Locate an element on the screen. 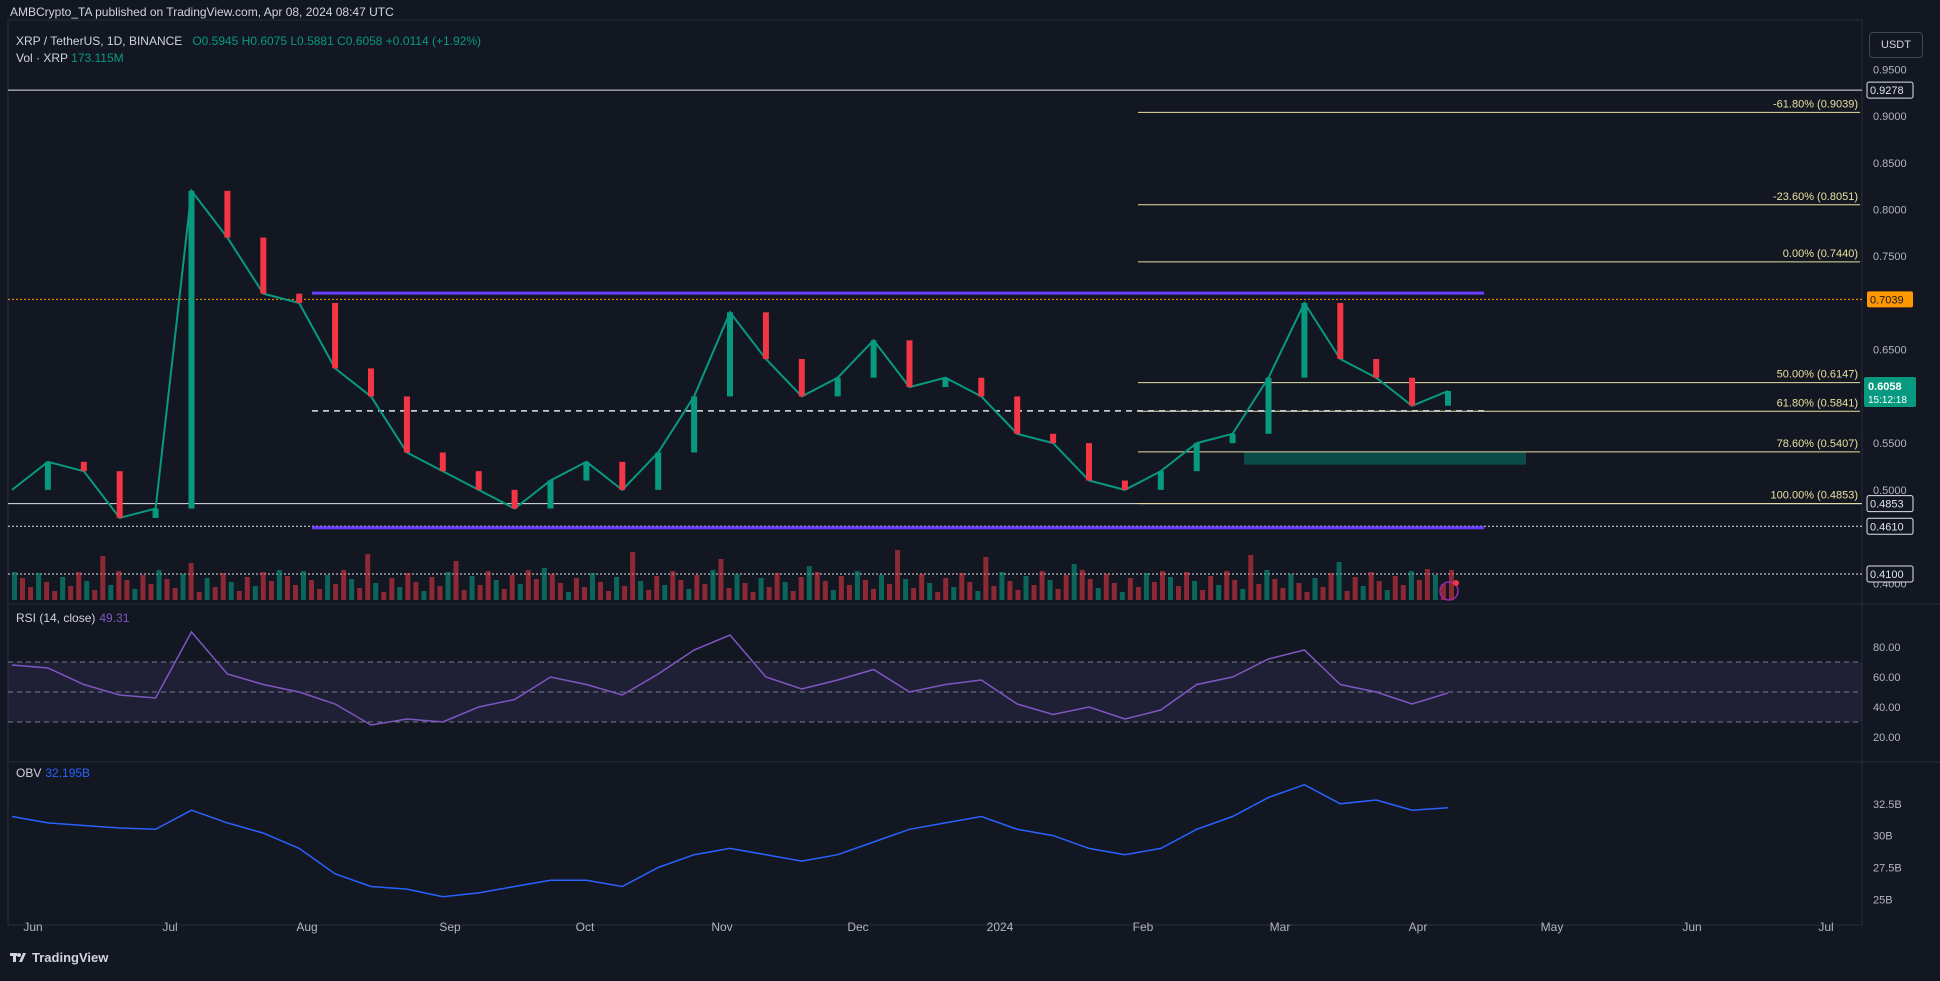 This screenshot has height=981, width=1940. symbol-name: XRP / TetherUS, 1D, BINANCE is located at coordinates (99, 41).